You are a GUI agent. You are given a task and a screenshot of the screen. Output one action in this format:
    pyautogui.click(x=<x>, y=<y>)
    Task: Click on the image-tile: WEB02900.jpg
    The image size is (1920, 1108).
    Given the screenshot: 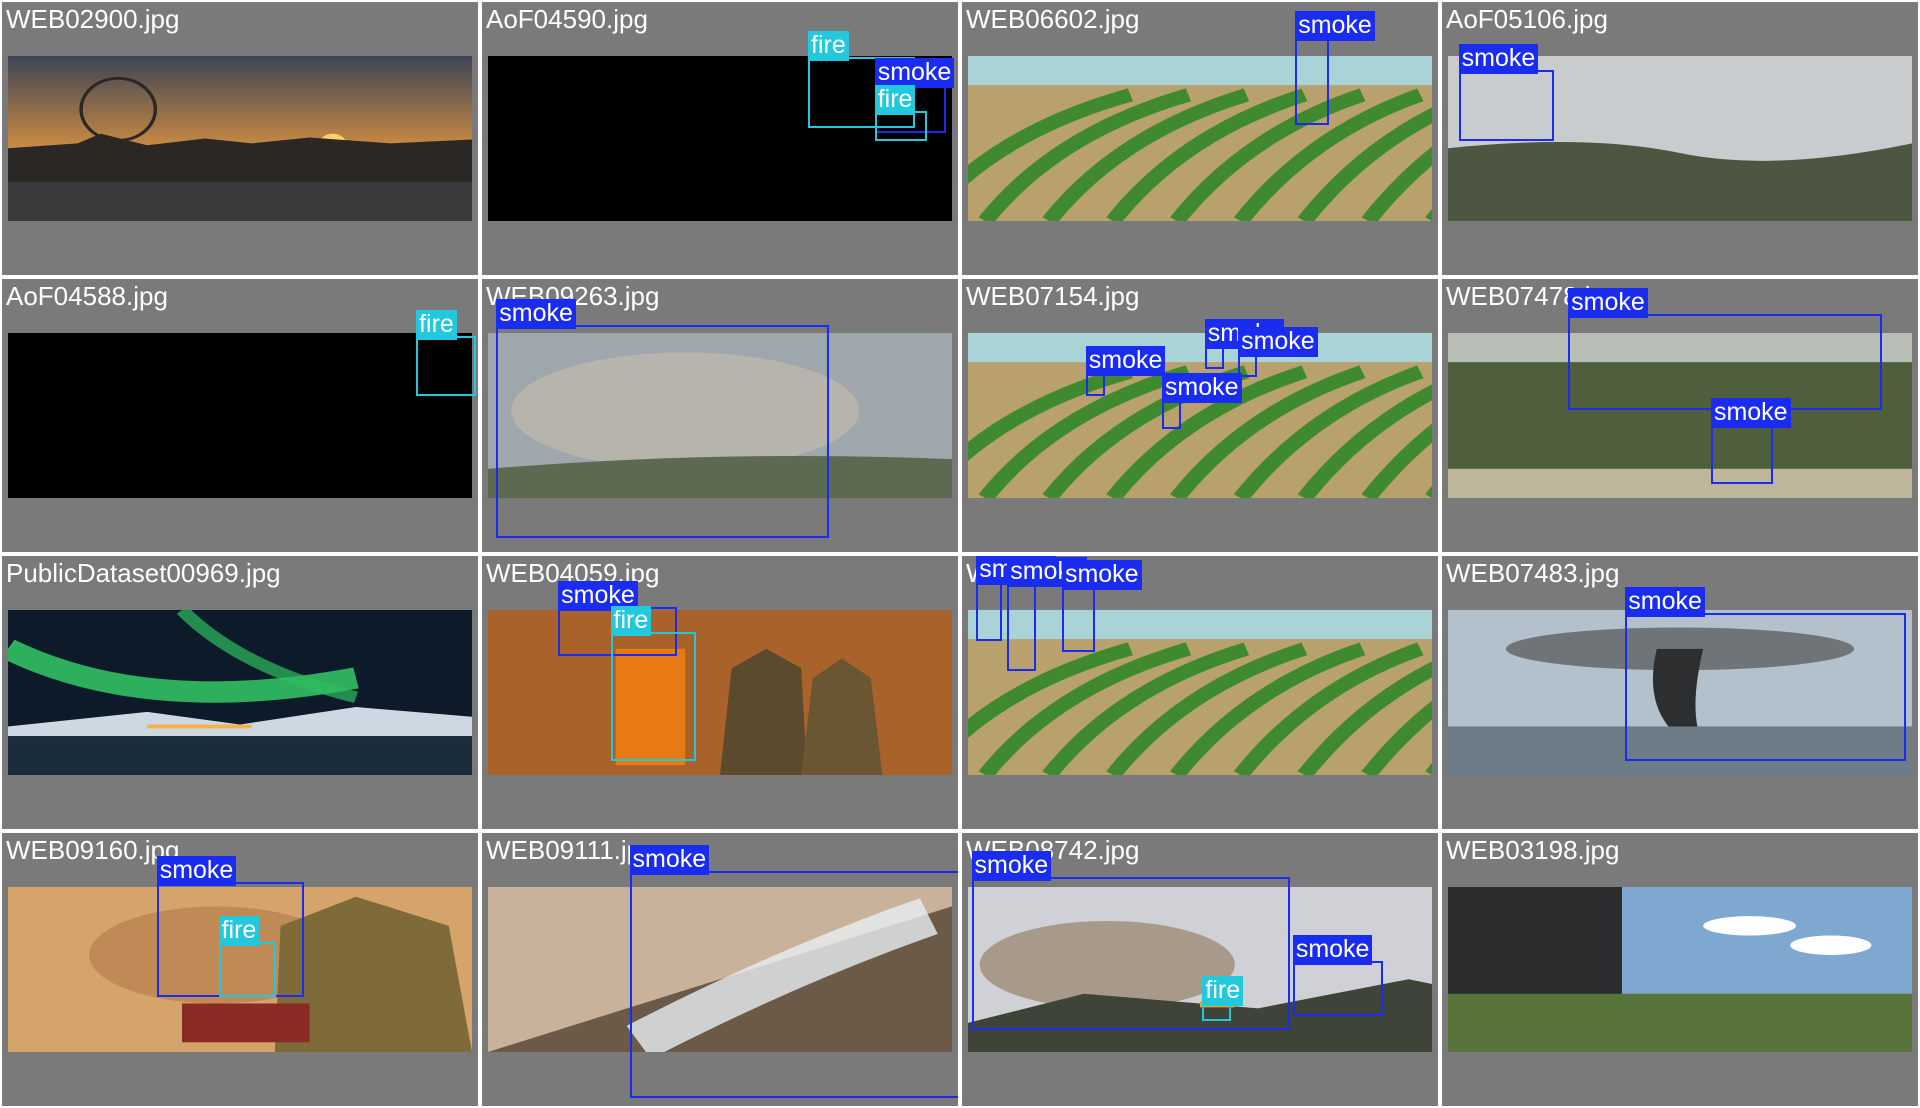 What is the action you would take?
    pyautogui.click(x=240, y=138)
    